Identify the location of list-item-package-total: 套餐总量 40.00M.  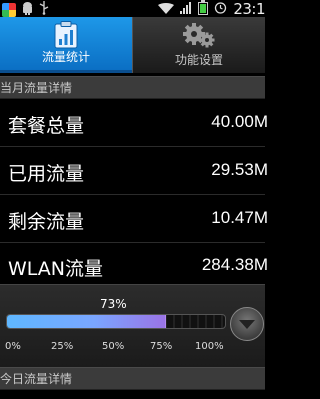
(134, 123).